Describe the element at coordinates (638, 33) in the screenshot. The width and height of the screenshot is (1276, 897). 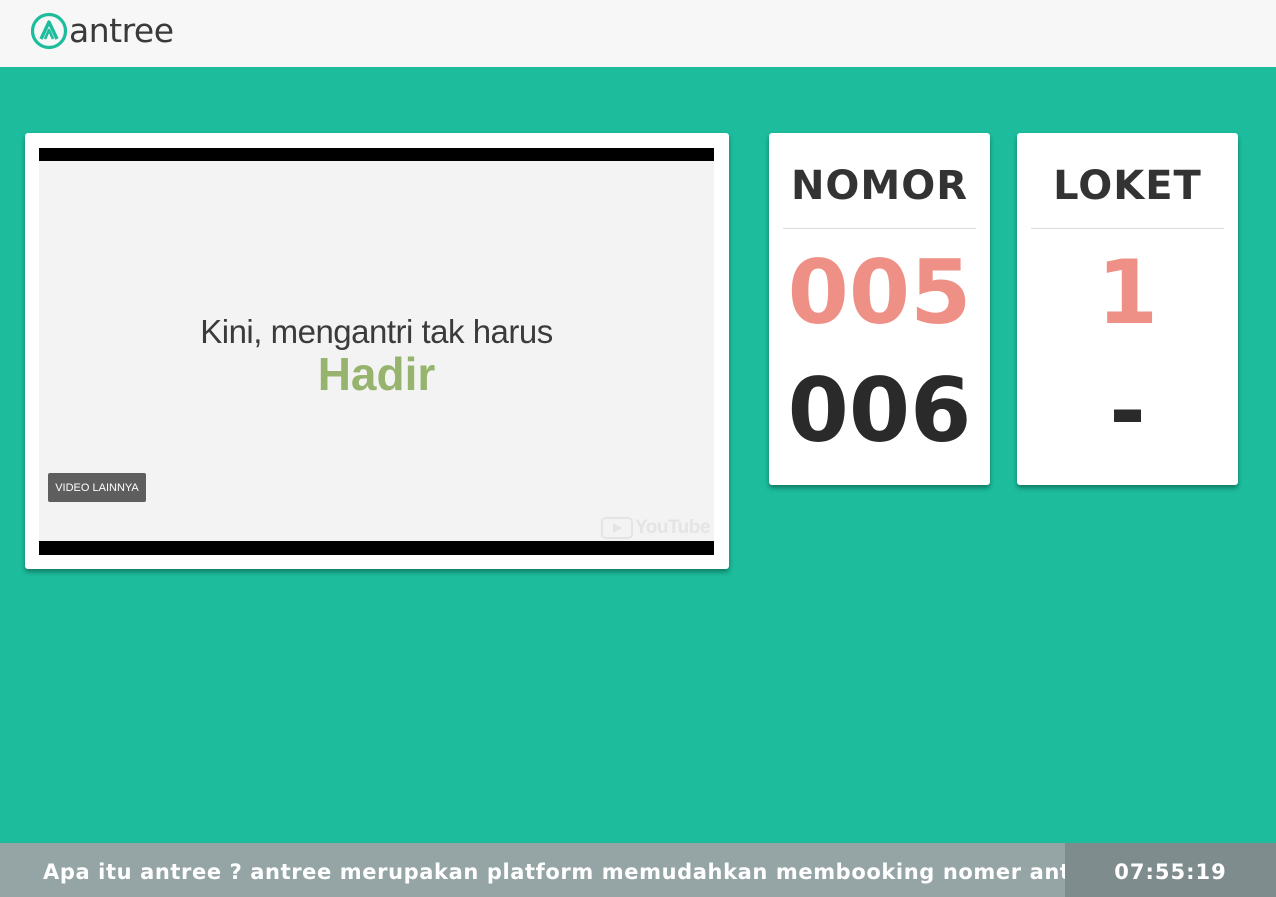
I see `top-header: antree` at that location.